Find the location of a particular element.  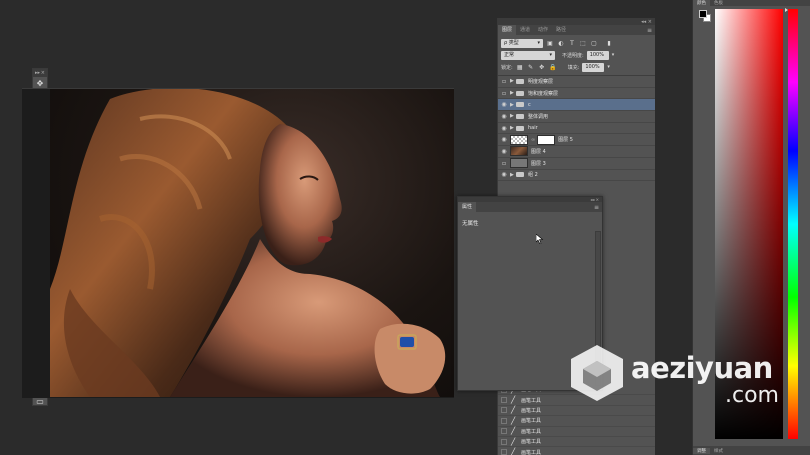

layer-name: c is located at coordinates (529, 105).